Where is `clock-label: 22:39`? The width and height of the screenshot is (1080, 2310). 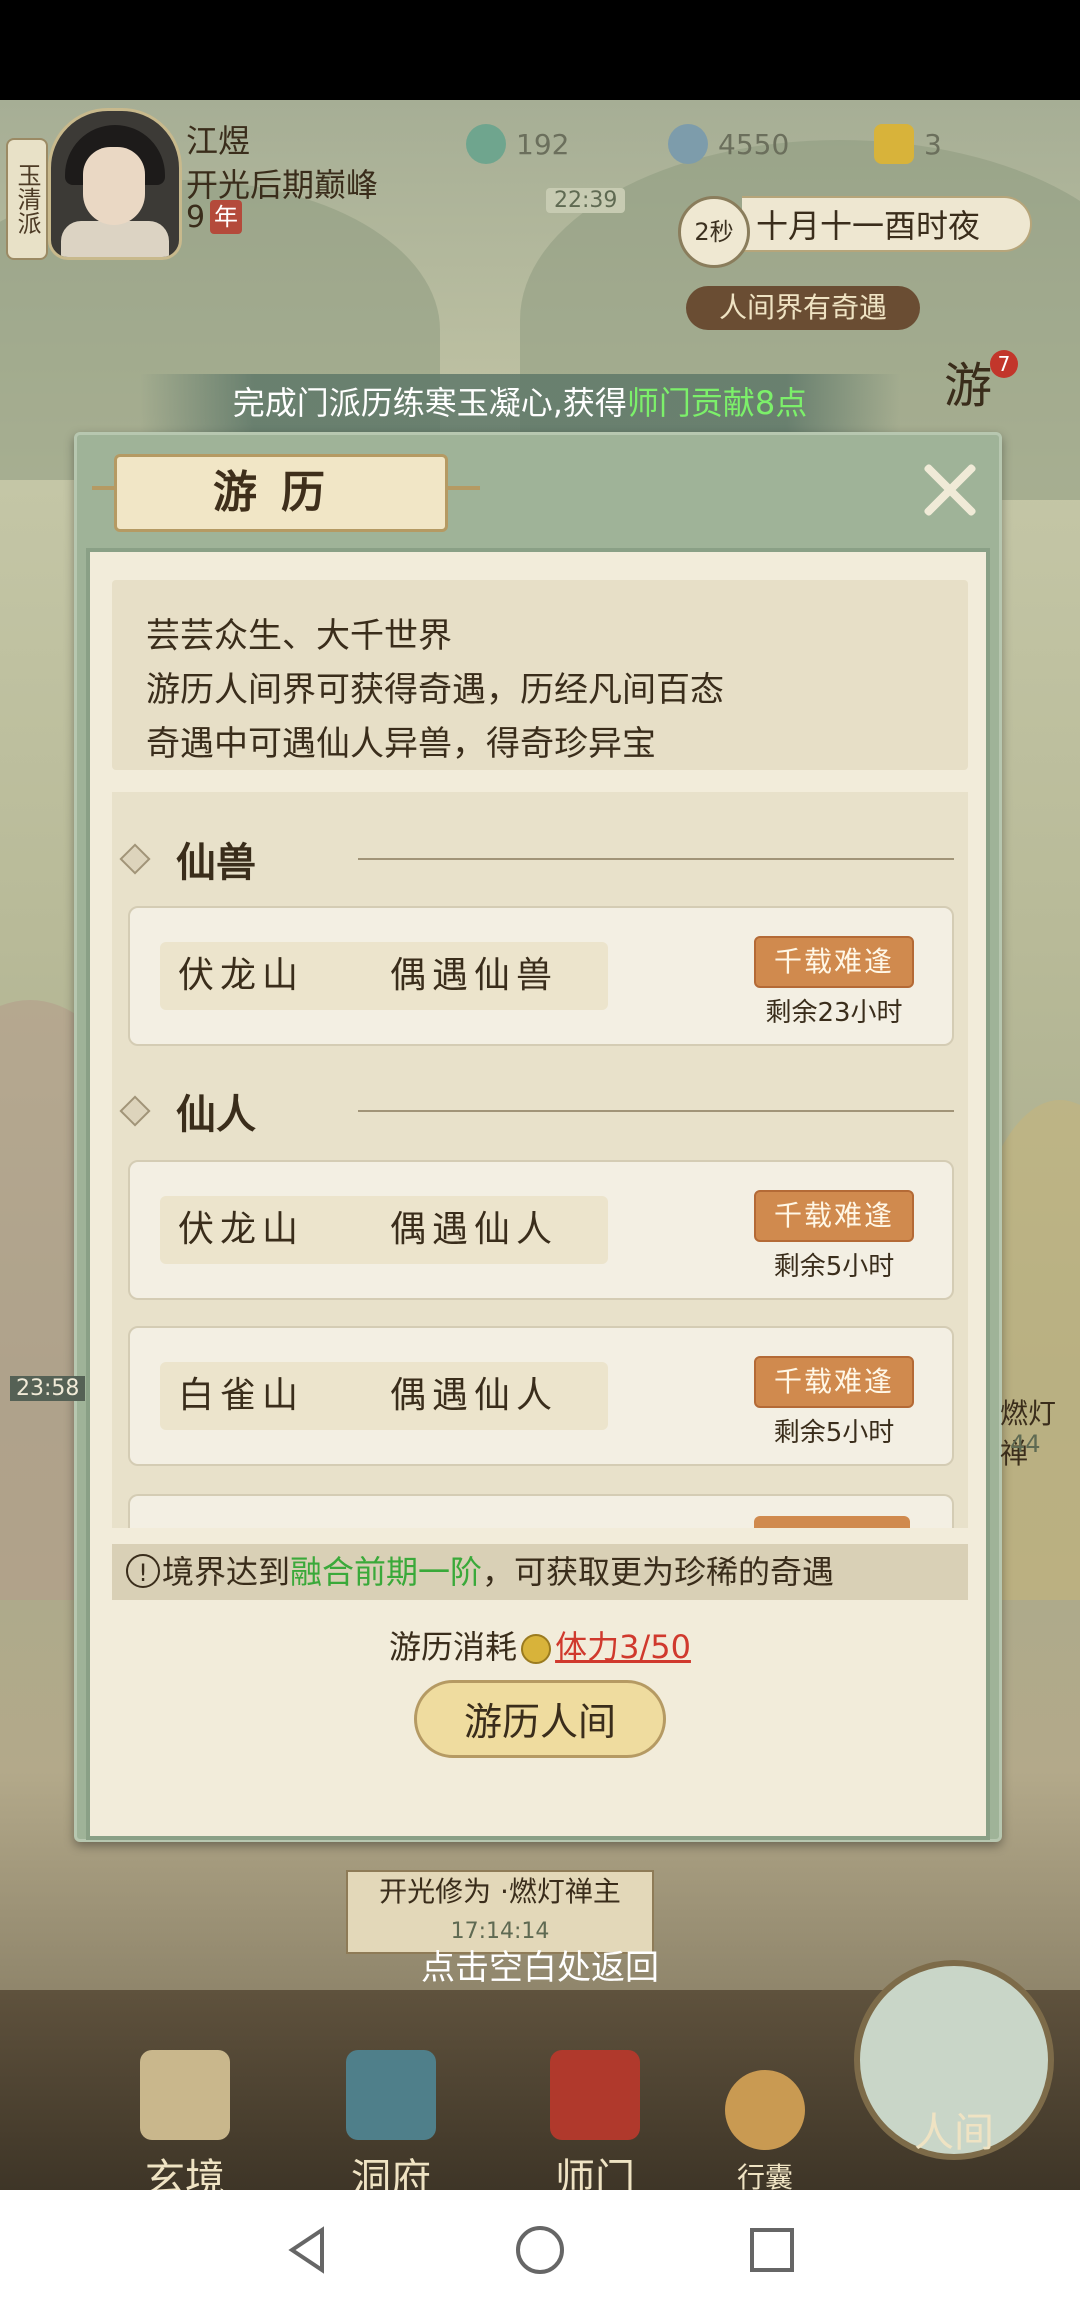 clock-label: 22:39 is located at coordinates (586, 200).